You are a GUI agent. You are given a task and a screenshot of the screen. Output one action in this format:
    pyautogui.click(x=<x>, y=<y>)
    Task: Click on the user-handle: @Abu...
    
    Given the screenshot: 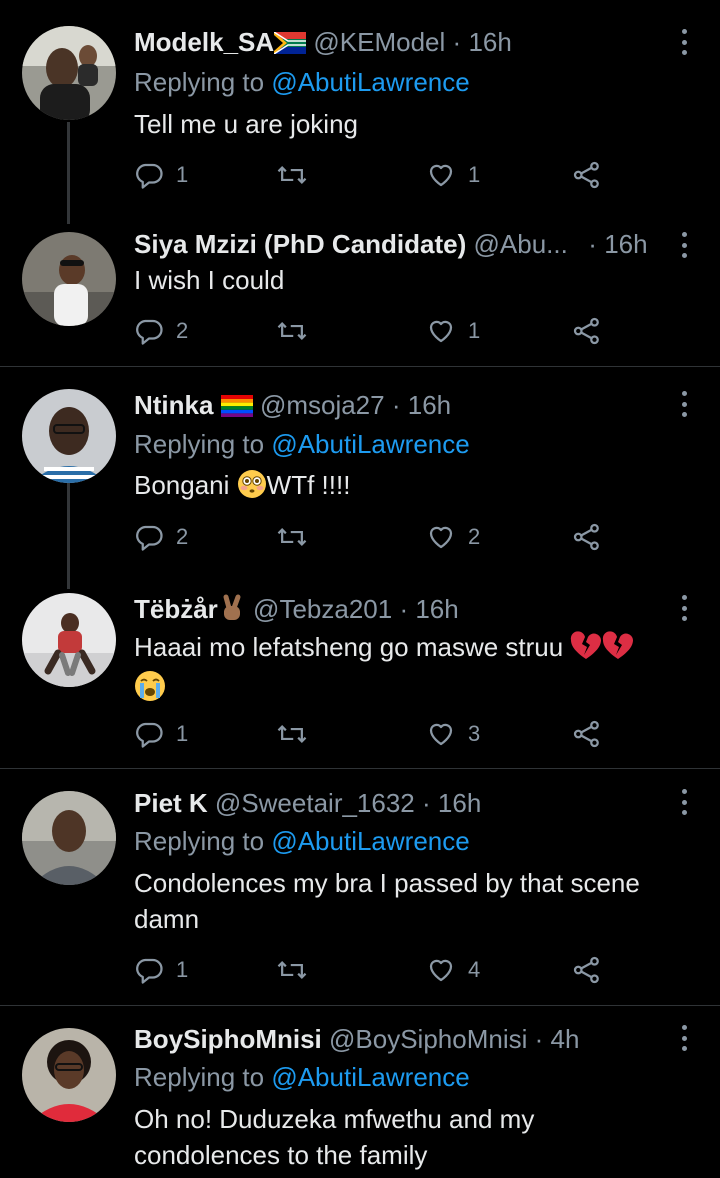 What is the action you would take?
    pyautogui.click(x=521, y=244)
    